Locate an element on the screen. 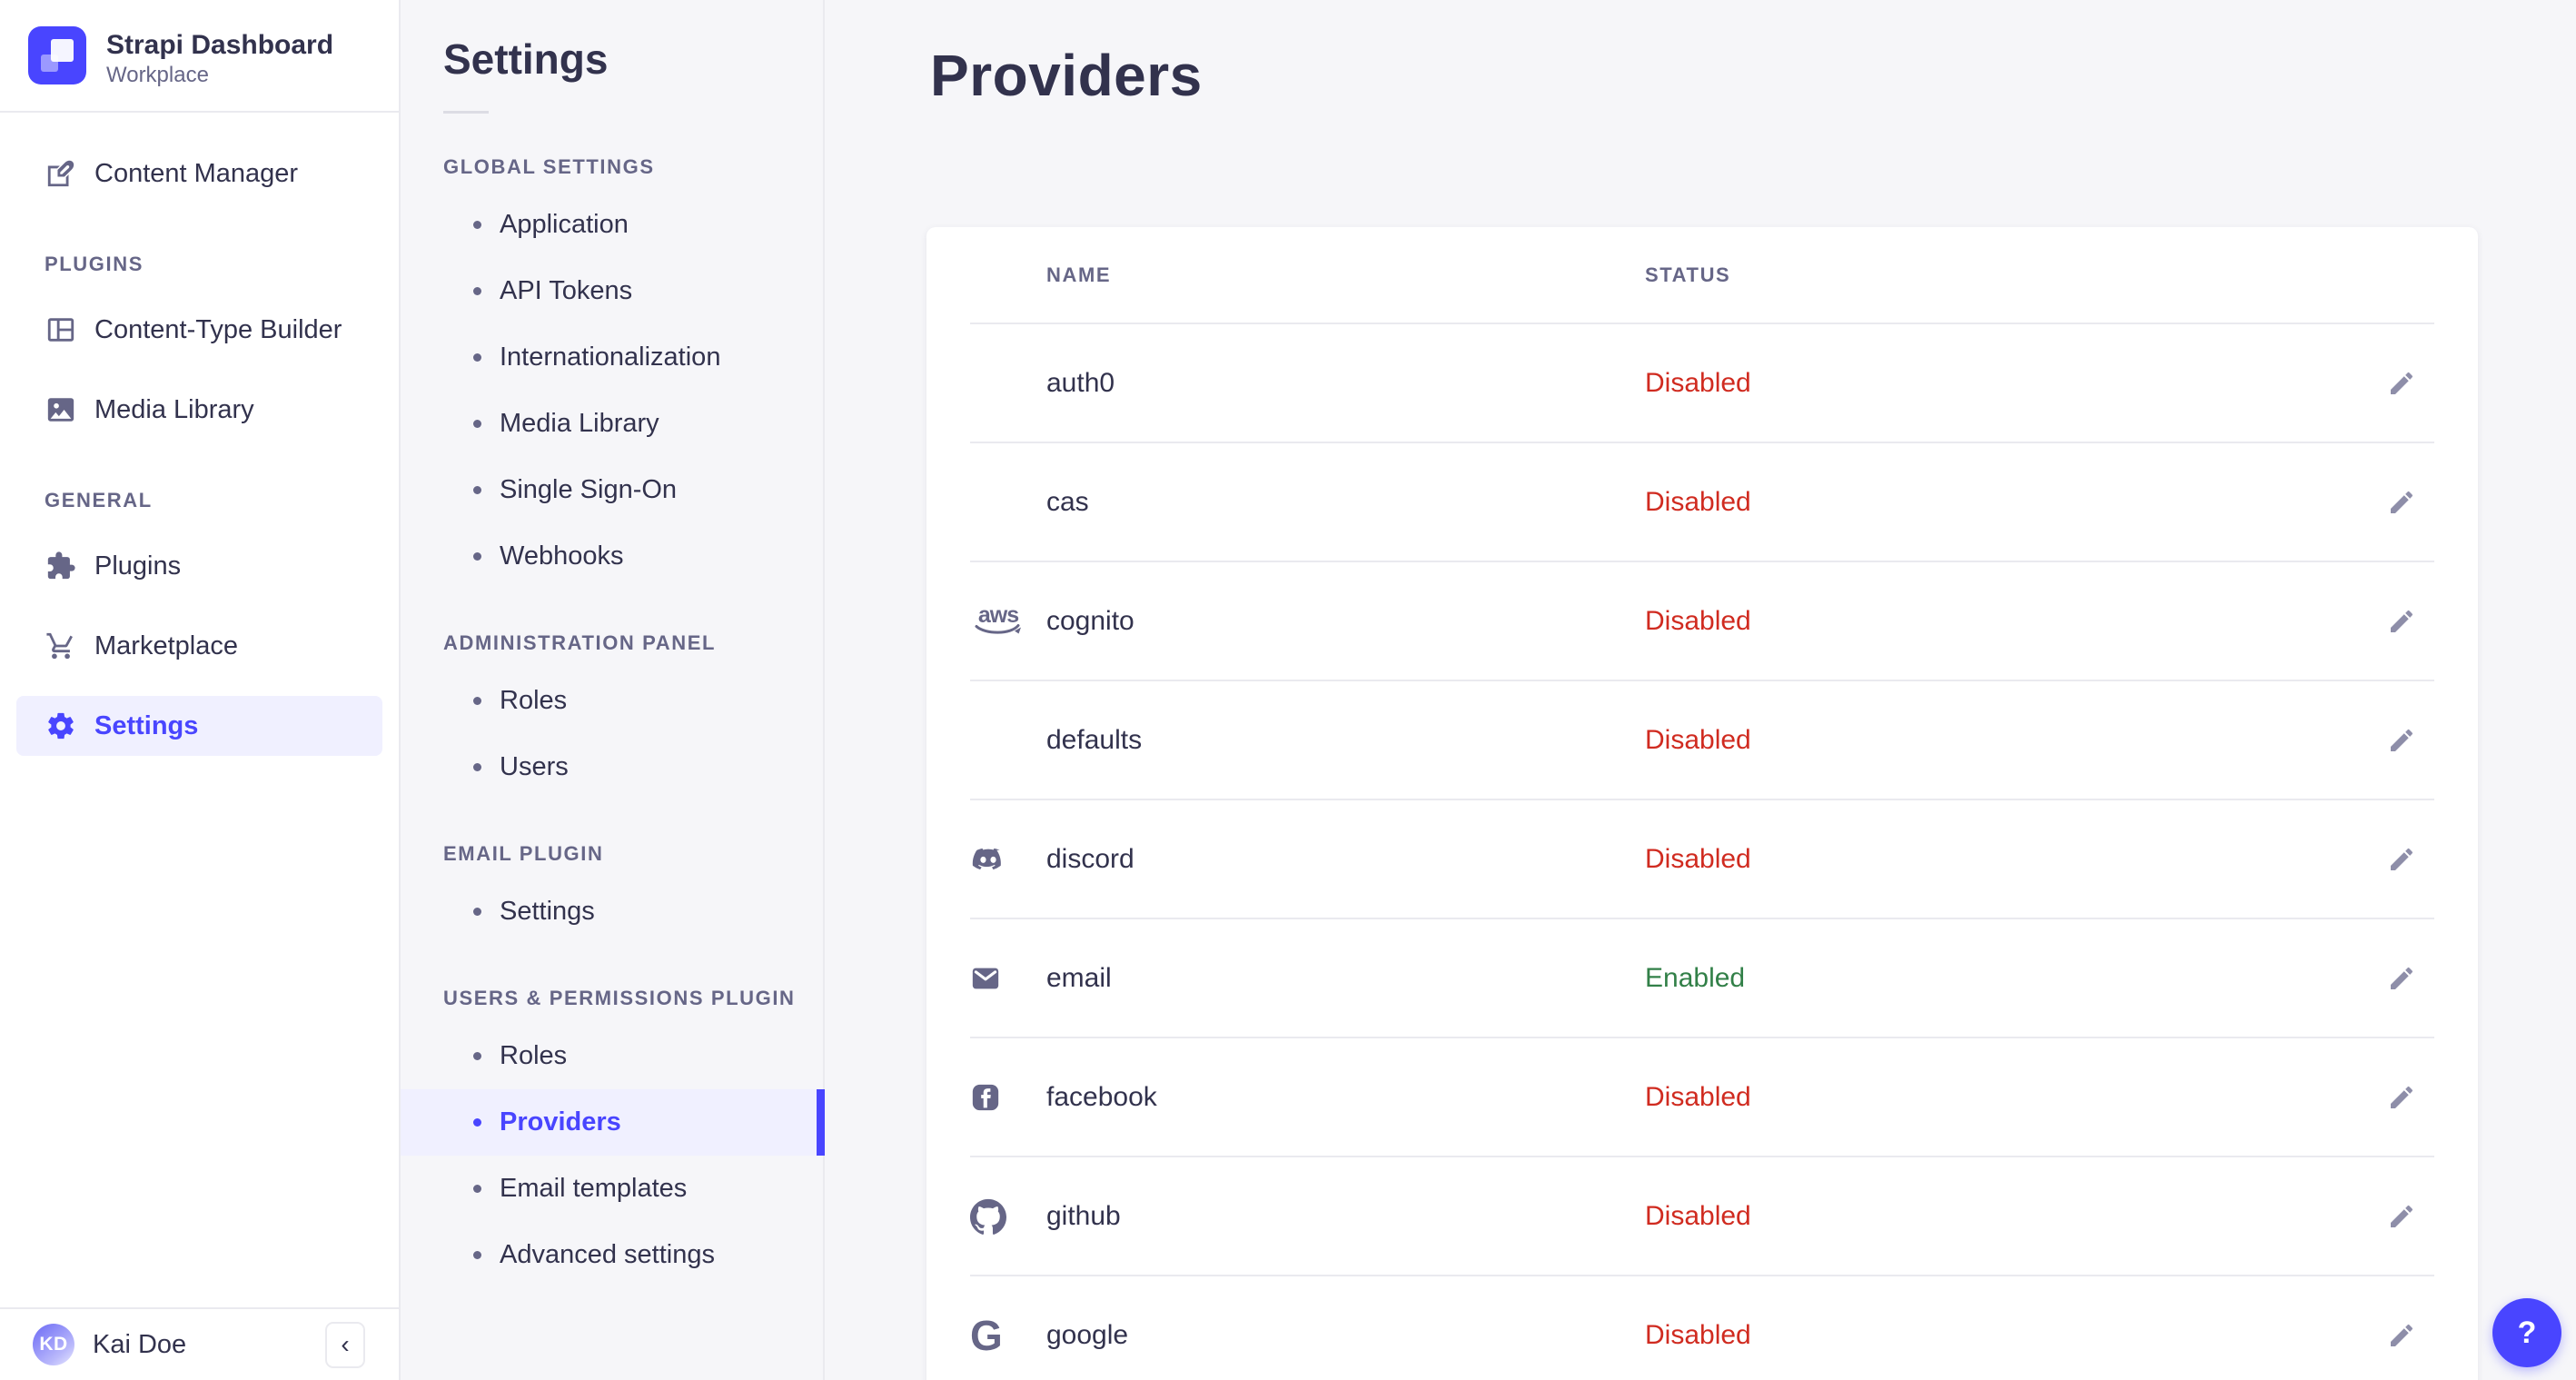  provider-row-google: G google Disabled is located at coordinates (1702, 1328).